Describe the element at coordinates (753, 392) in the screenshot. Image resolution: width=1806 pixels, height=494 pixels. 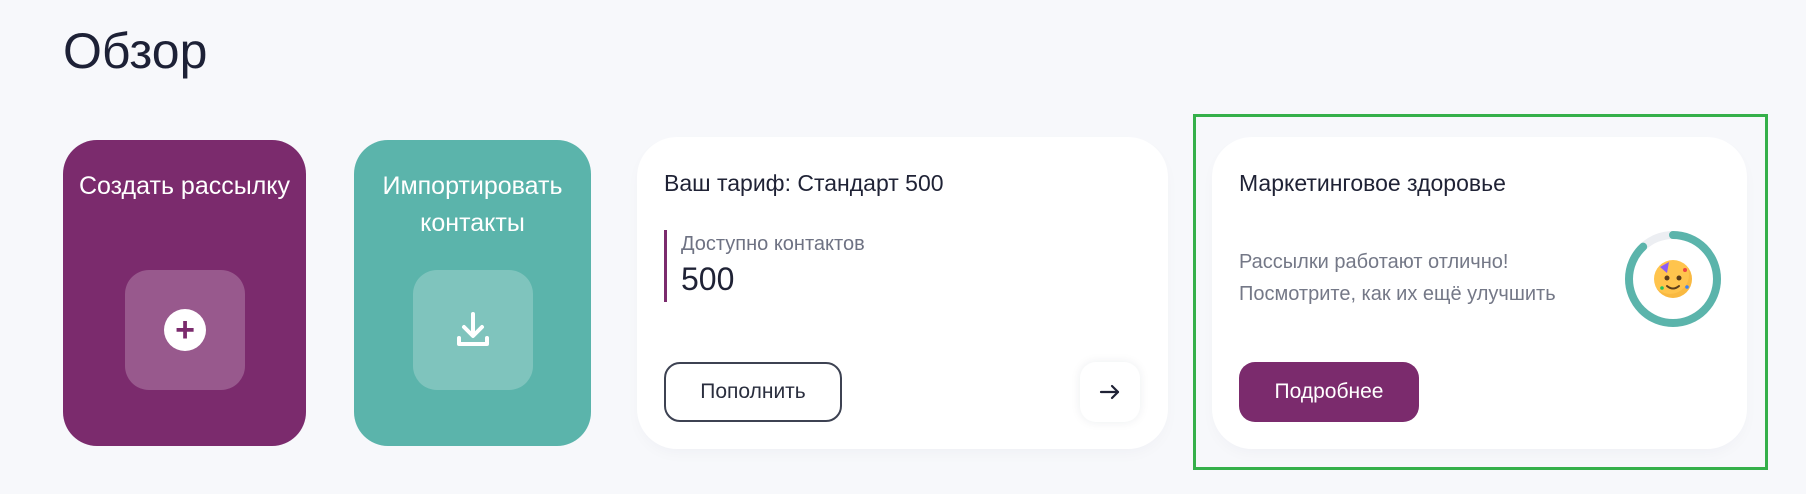
I see `topup-button: Пополнить` at that location.